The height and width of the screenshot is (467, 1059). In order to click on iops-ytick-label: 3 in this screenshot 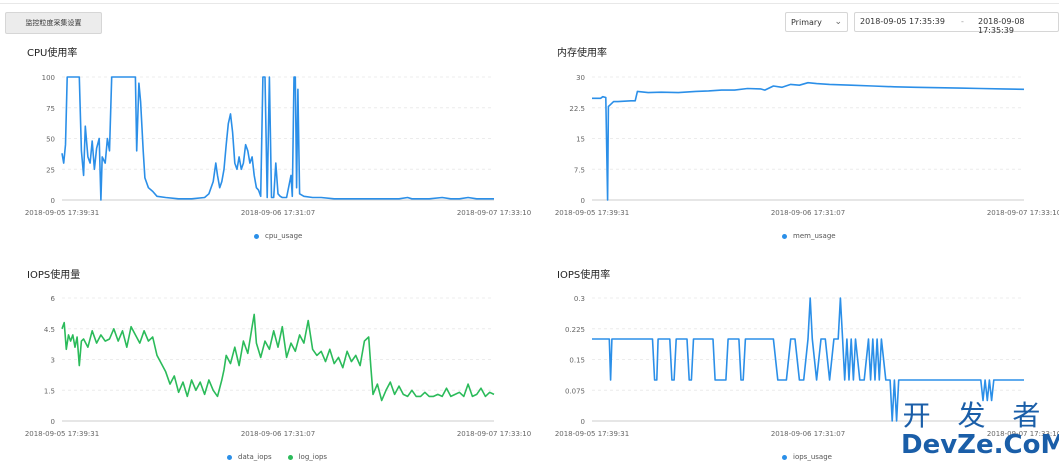, I will do `click(53, 361)`.